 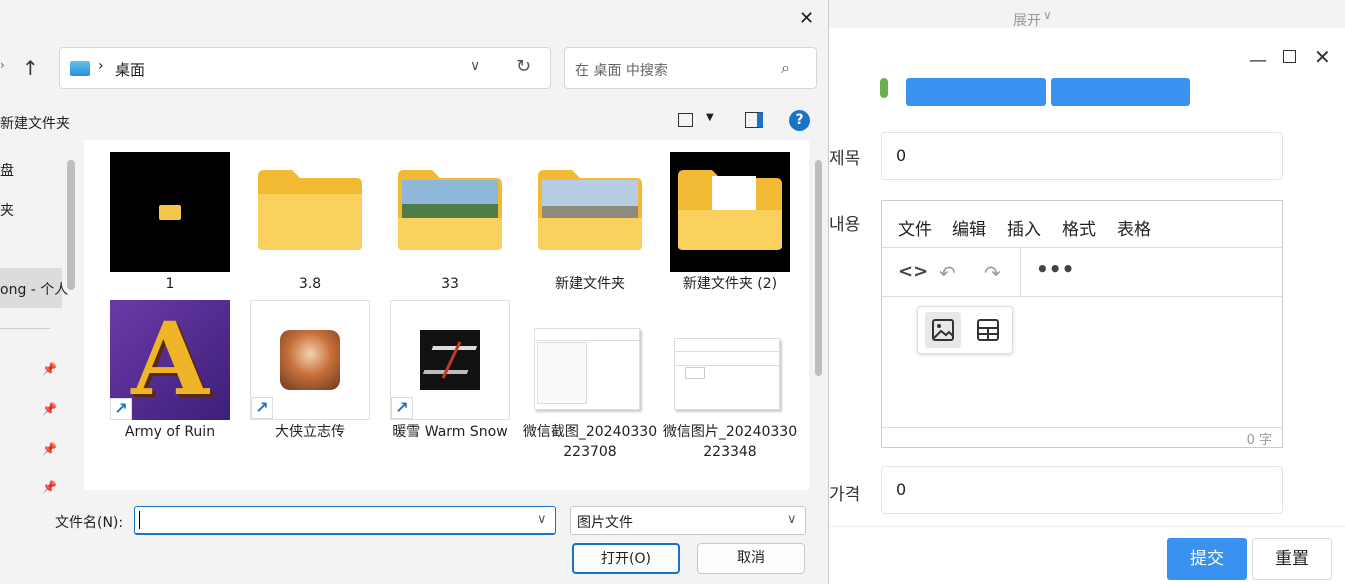 I want to click on nav-item-label: ong - 个人, so click(x=34, y=290).